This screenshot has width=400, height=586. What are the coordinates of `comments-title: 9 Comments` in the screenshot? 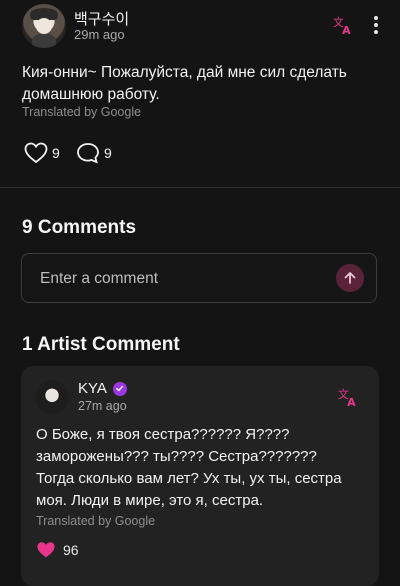 It's located at (79, 227).